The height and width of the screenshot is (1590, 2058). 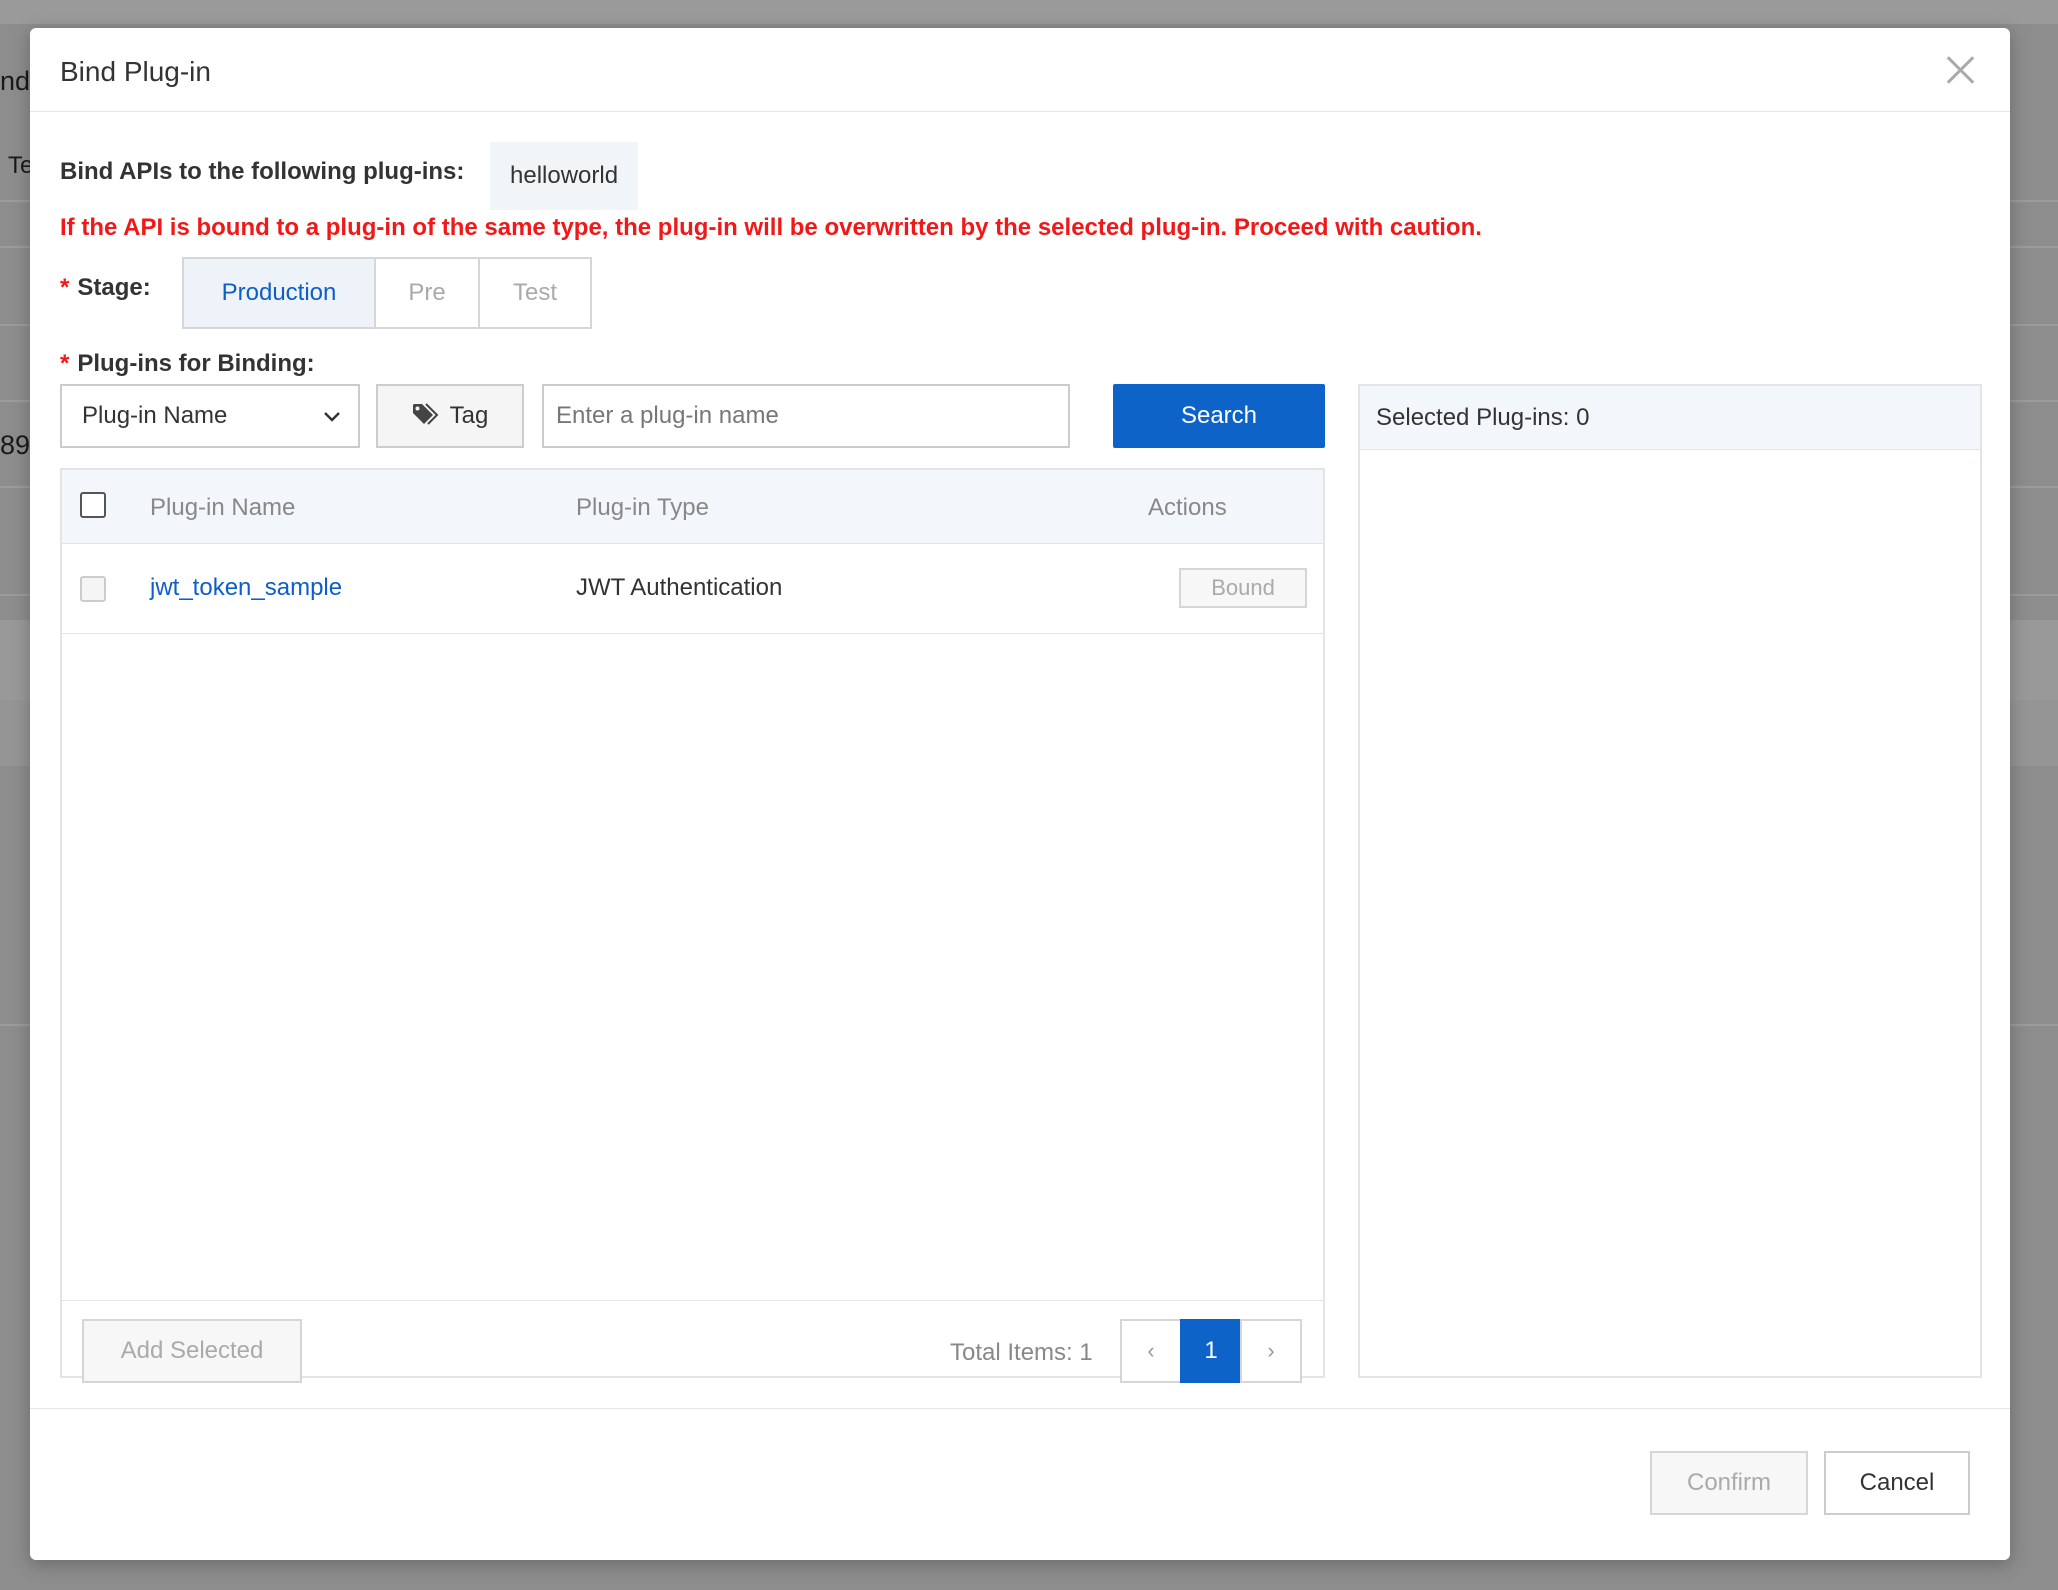 What do you see at coordinates (262, 171) in the screenshot?
I see `bind-apis-label: Bind APIs to the following plug-ins:` at bounding box center [262, 171].